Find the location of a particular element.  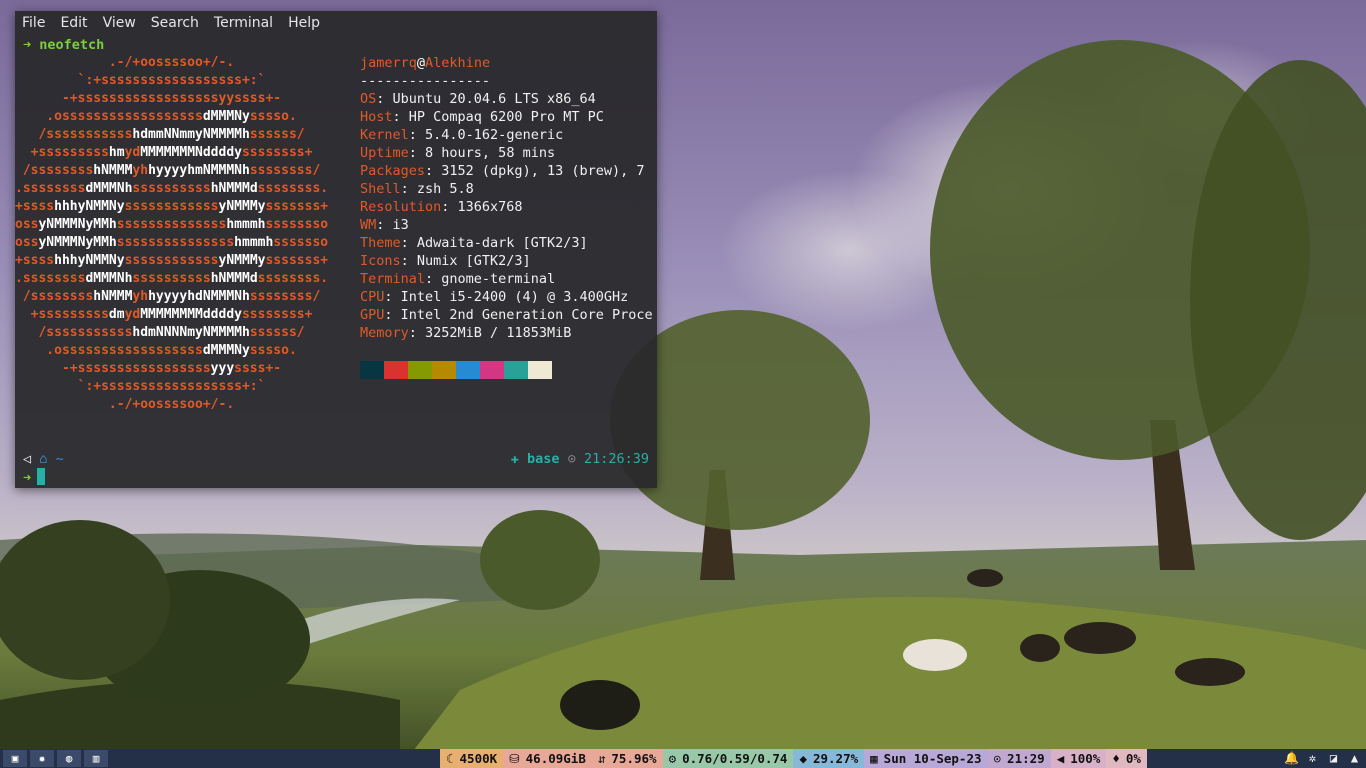

prompt-time: 21:26:39 is located at coordinates (616, 459).